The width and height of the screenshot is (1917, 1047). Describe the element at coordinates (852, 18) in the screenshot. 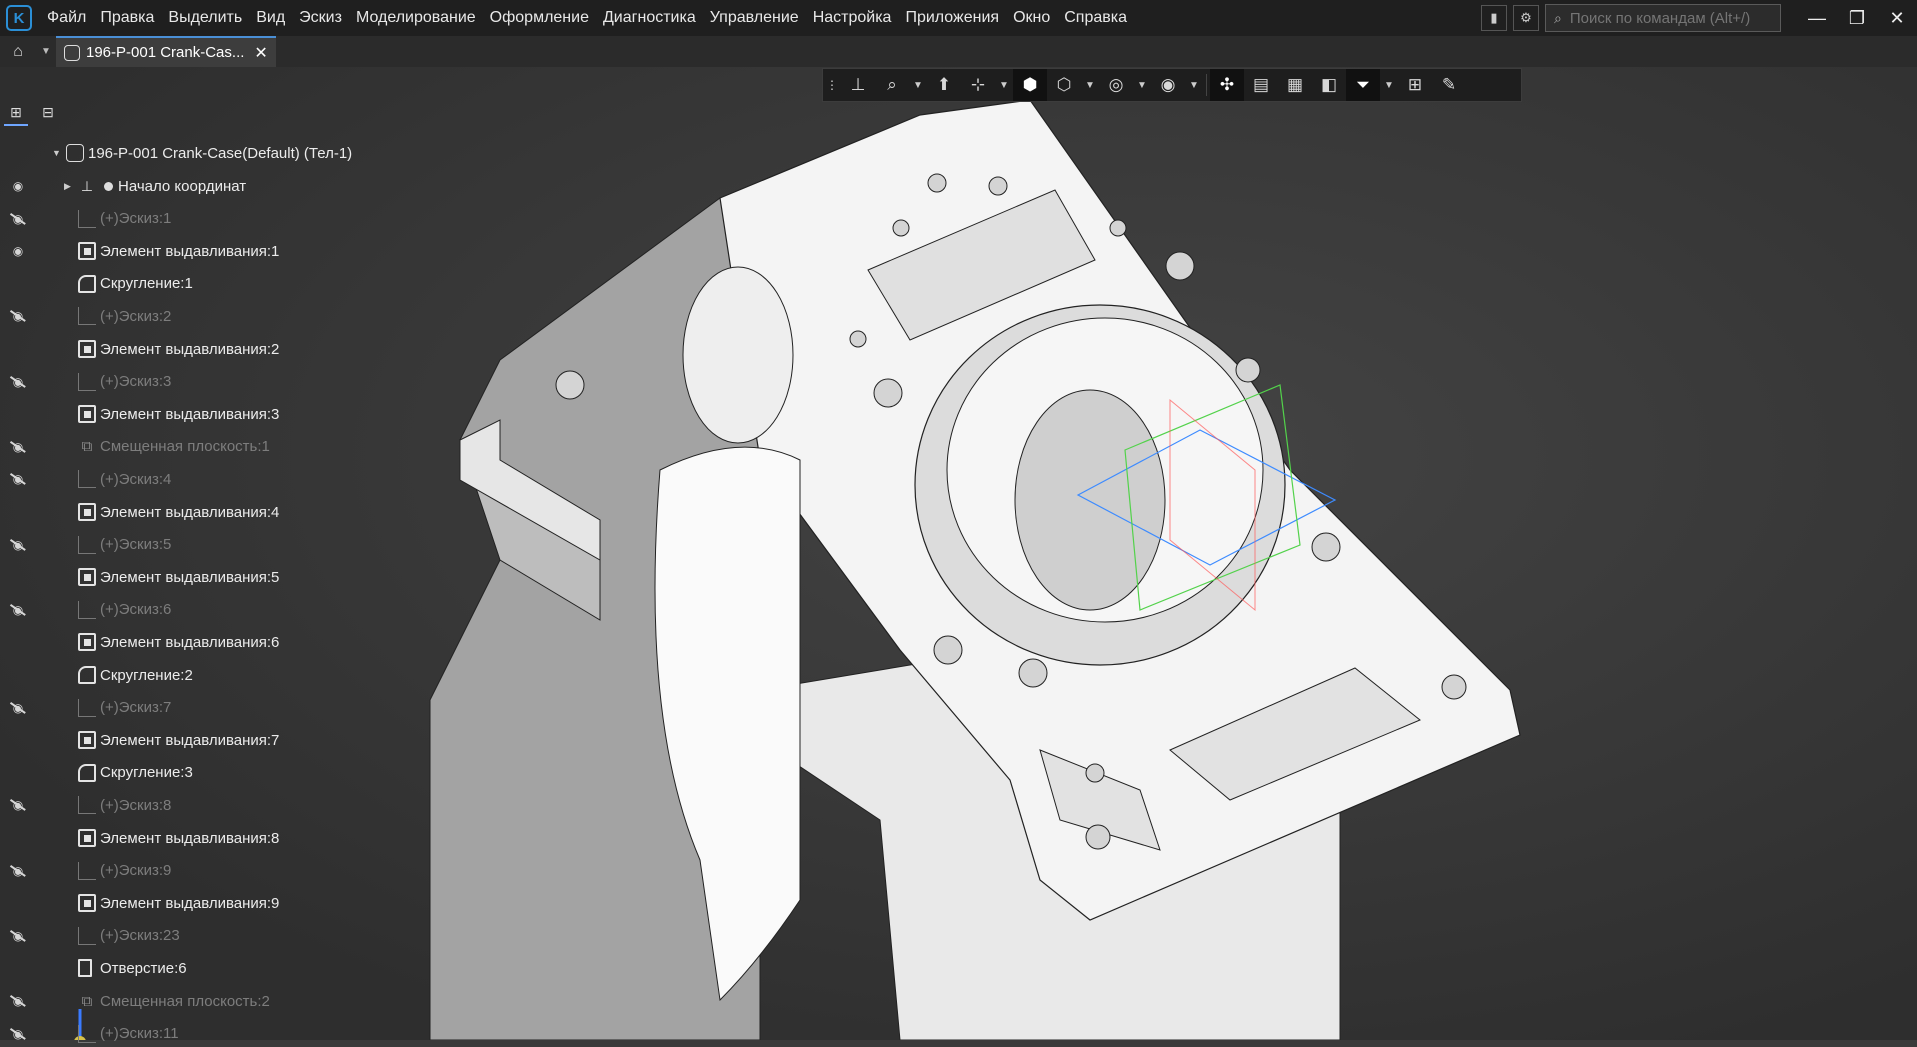

I see `menu-item: Настройка` at that location.